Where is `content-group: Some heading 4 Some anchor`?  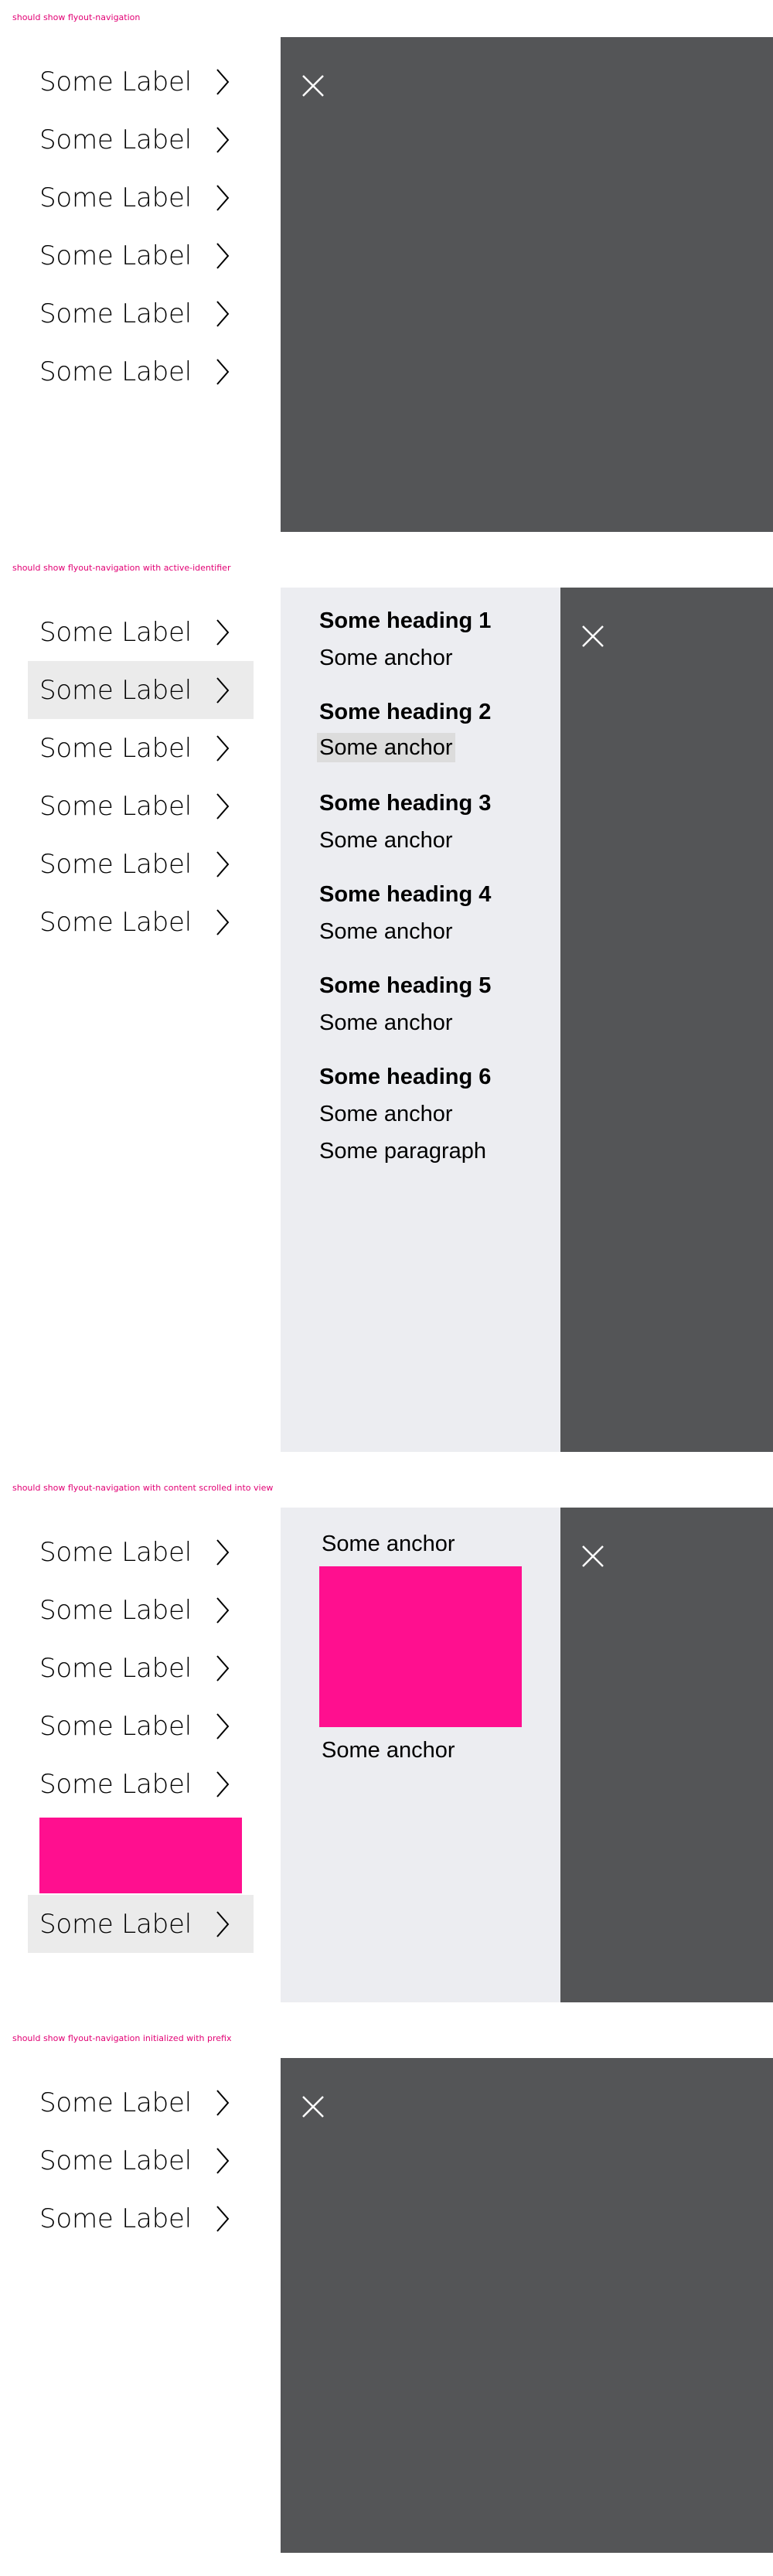
content-group: Some heading 4 Some anchor is located at coordinates (435, 927).